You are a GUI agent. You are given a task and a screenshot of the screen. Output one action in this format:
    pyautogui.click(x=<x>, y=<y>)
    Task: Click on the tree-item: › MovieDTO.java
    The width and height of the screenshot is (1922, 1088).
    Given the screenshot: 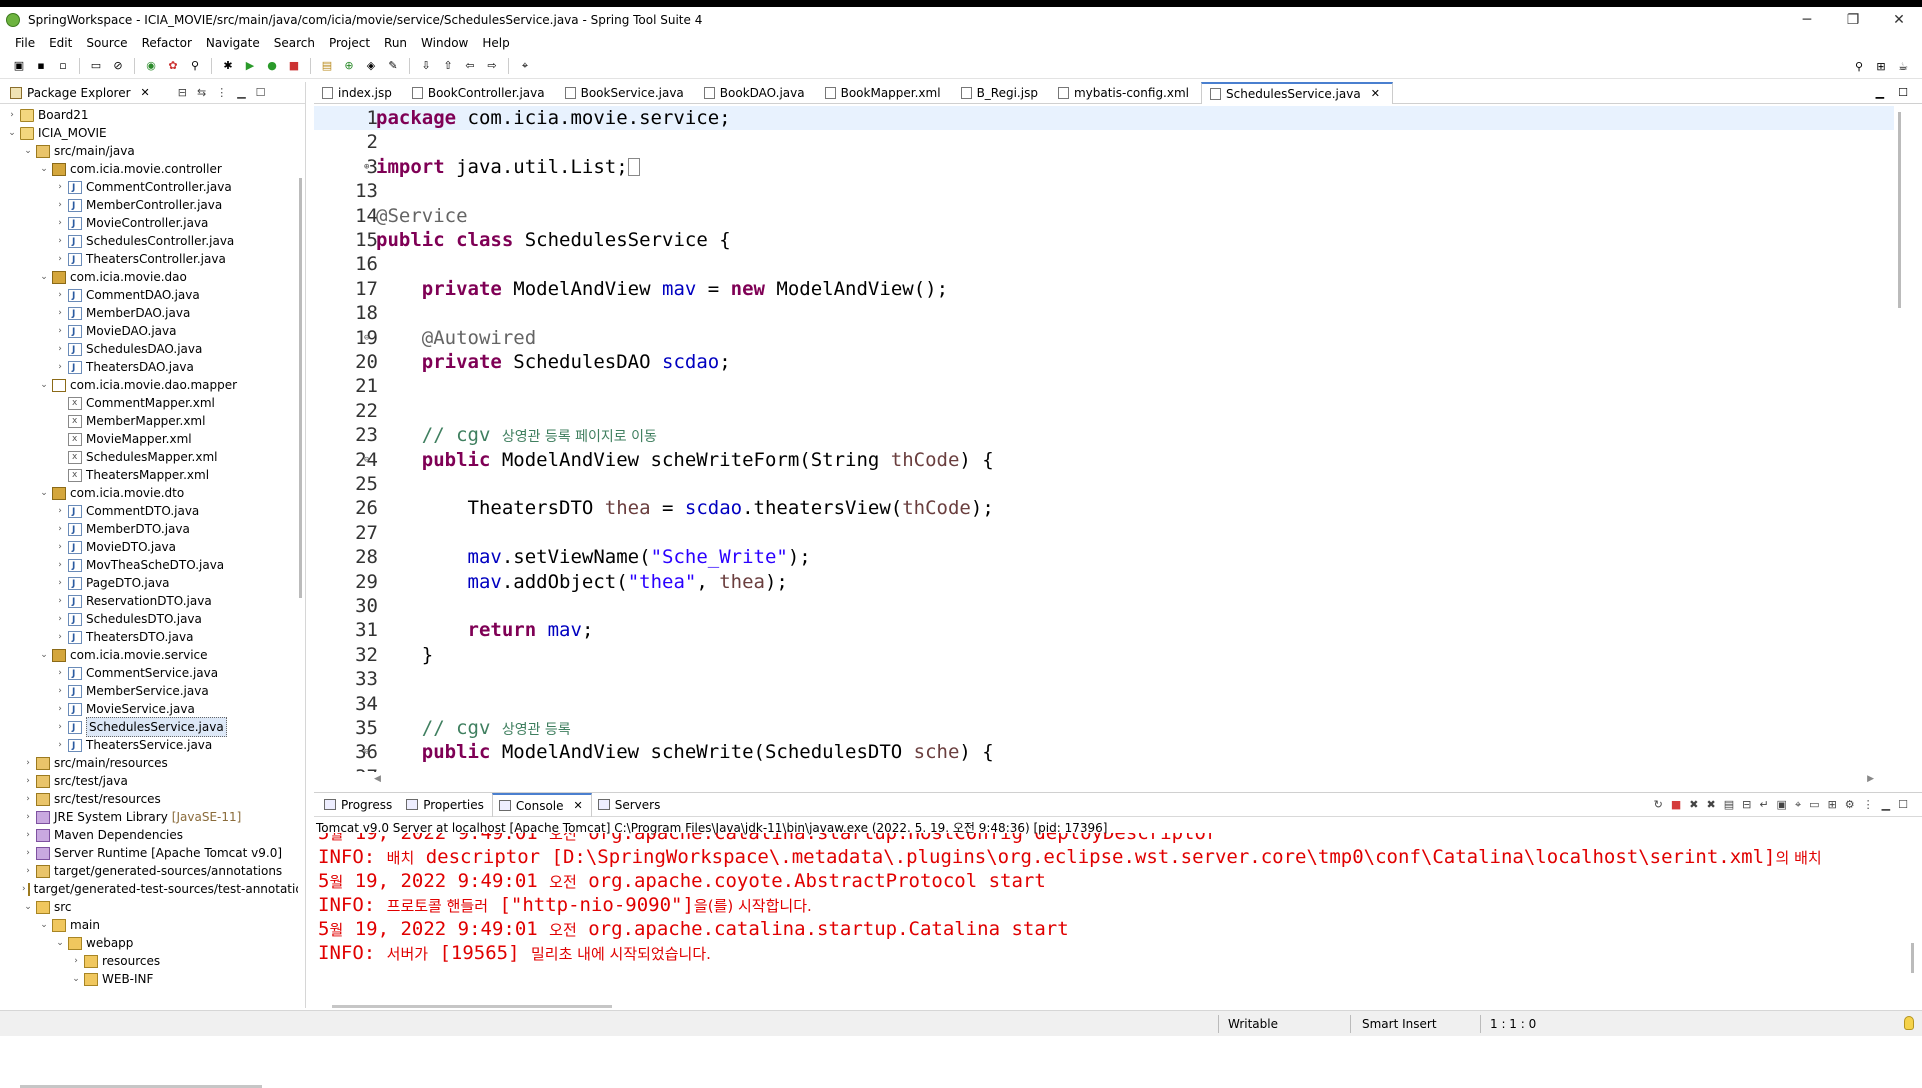 What is the action you would take?
    pyautogui.click(x=149, y=547)
    